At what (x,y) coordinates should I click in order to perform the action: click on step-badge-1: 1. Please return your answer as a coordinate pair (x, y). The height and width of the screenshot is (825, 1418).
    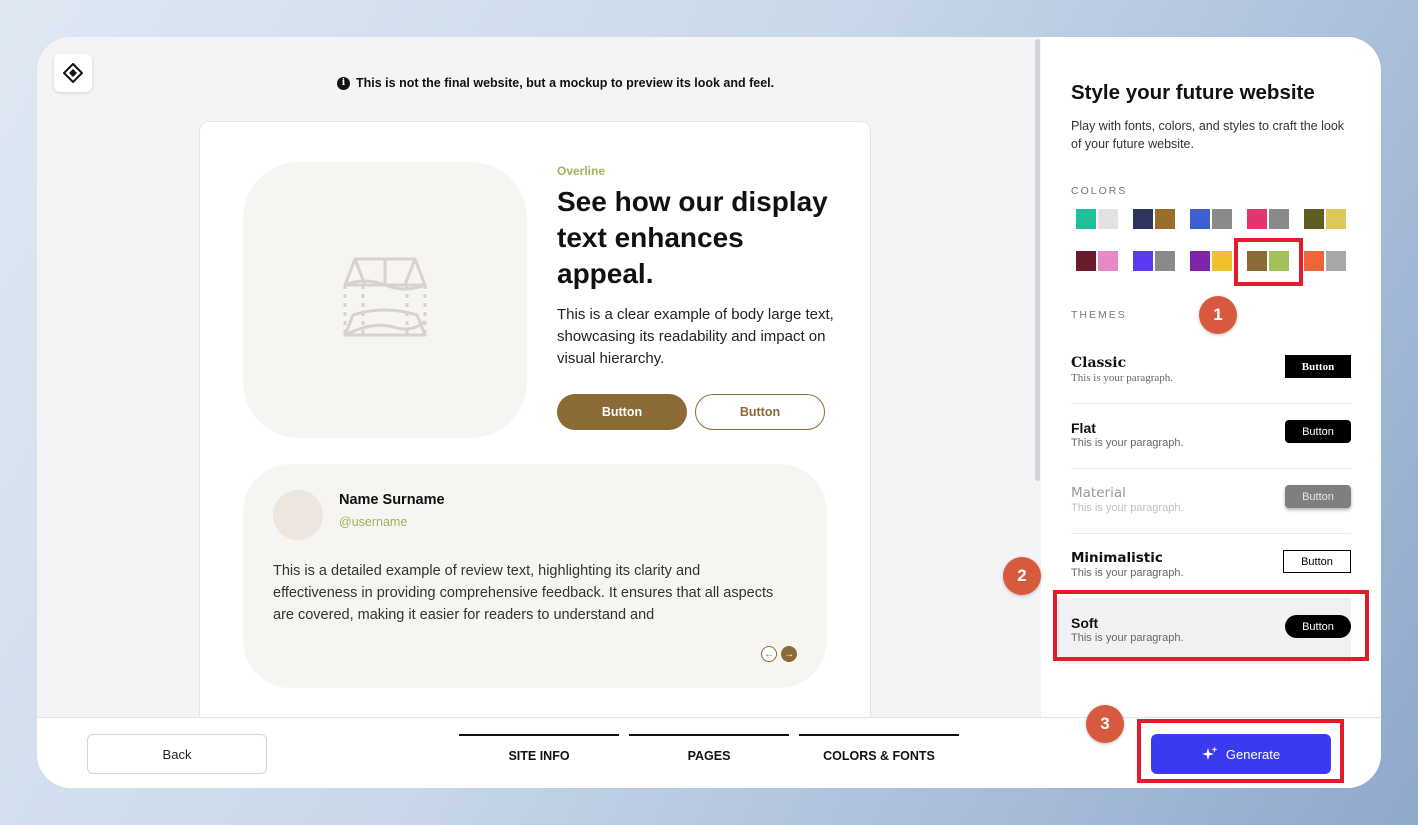
    Looking at the image, I should click on (1218, 315).